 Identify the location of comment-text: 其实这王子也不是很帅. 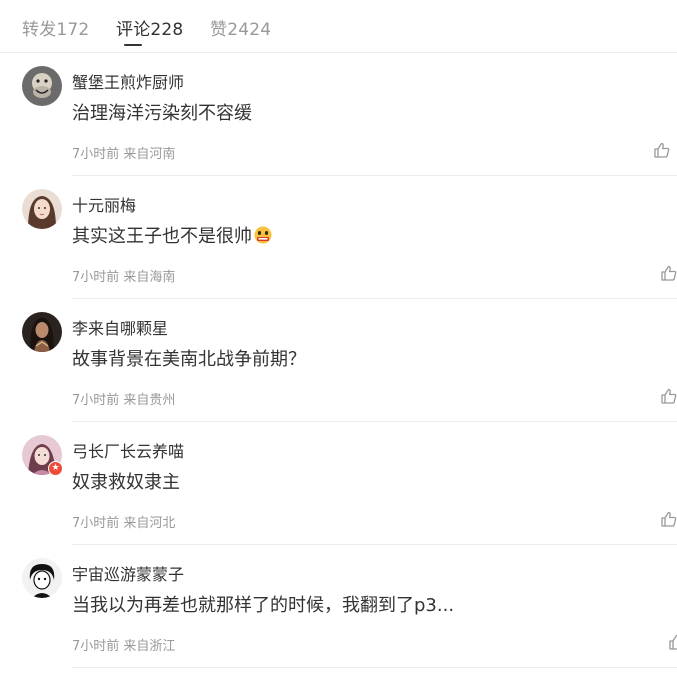
(172, 235).